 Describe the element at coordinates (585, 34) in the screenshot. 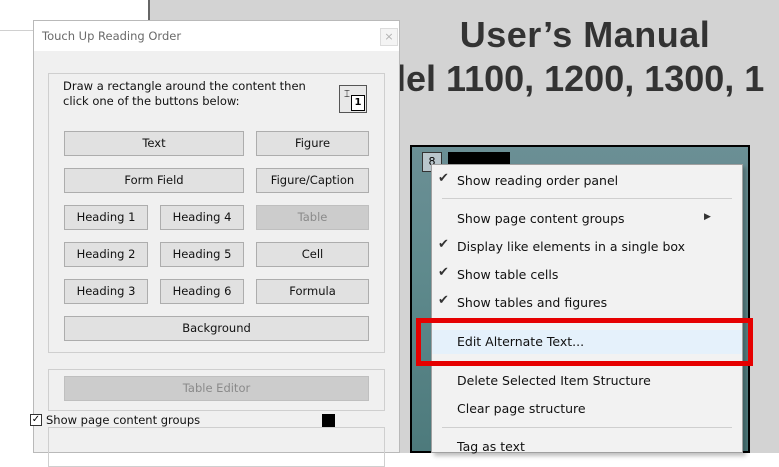

I see `document-title: User’s Manual` at that location.